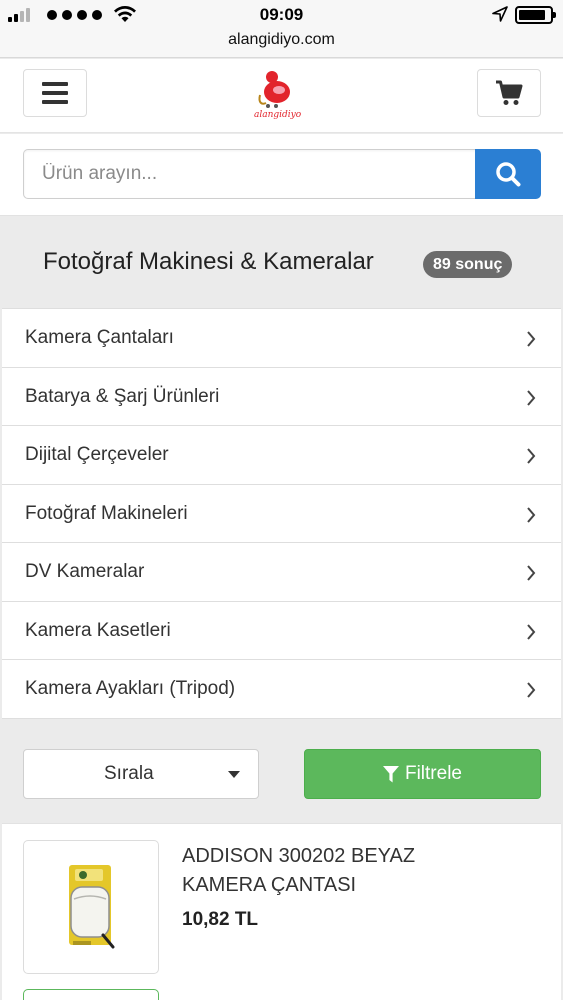  Describe the element at coordinates (281, 29) in the screenshot. I see `status-bar: 09:09 alangidiyo.com` at that location.